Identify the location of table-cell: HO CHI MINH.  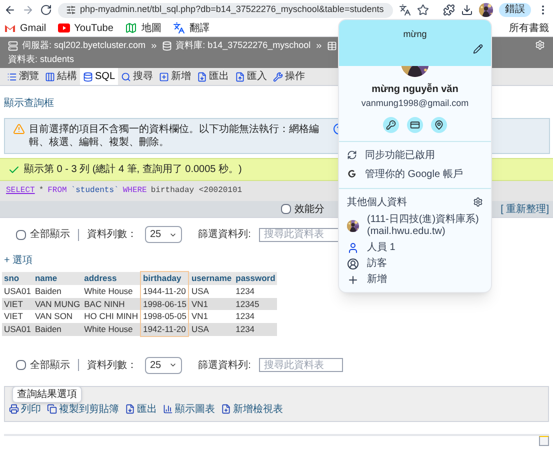
(111, 316).